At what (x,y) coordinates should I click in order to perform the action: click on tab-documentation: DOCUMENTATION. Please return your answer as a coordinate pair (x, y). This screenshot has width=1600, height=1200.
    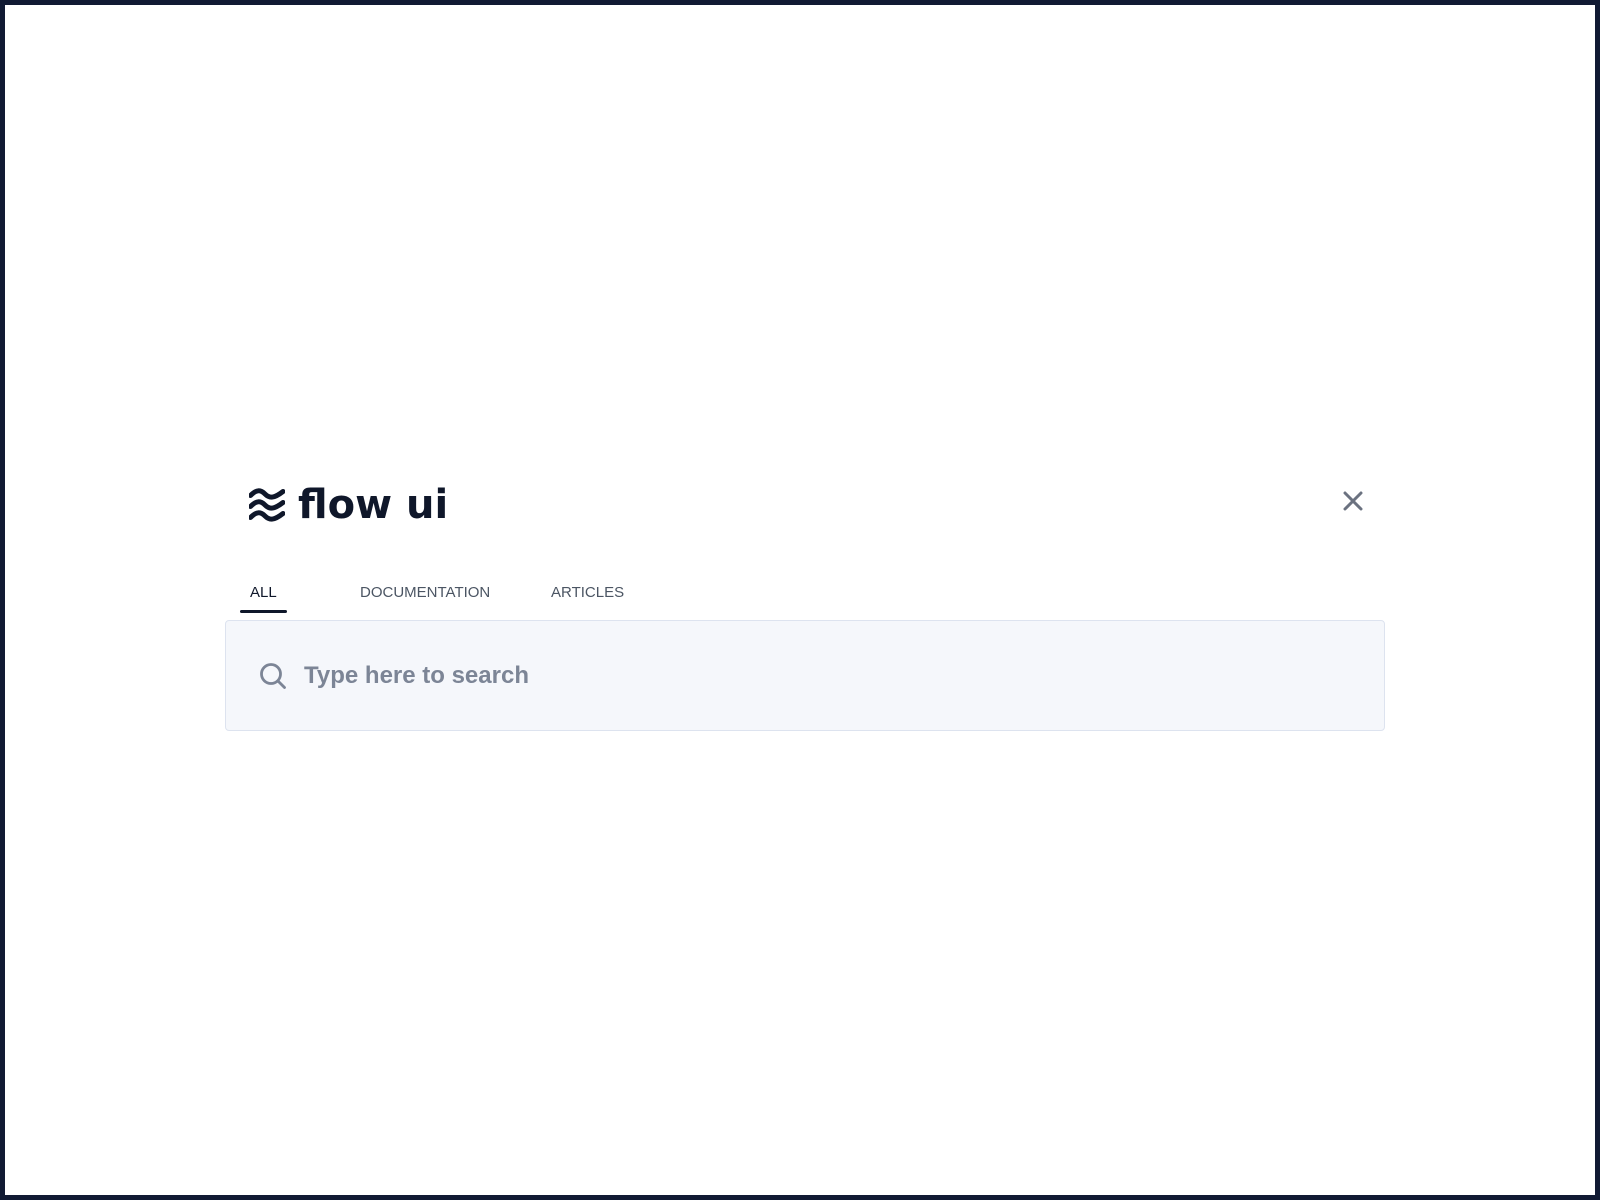
    Looking at the image, I should click on (425, 598).